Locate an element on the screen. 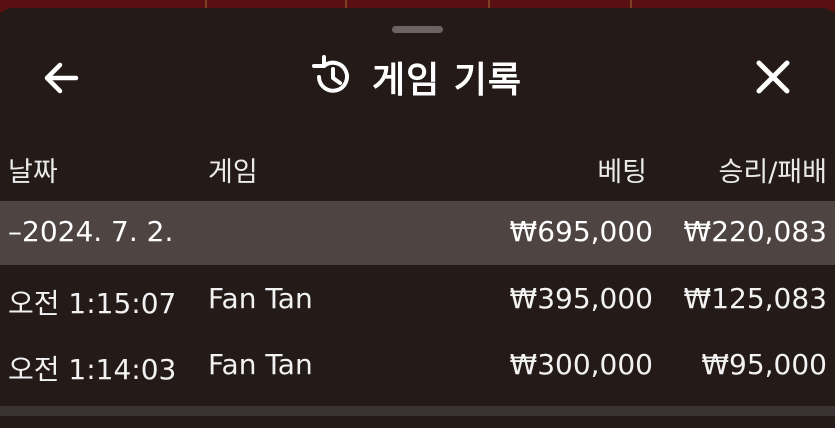  row-bet: ₩395,000 is located at coordinates (581, 298).